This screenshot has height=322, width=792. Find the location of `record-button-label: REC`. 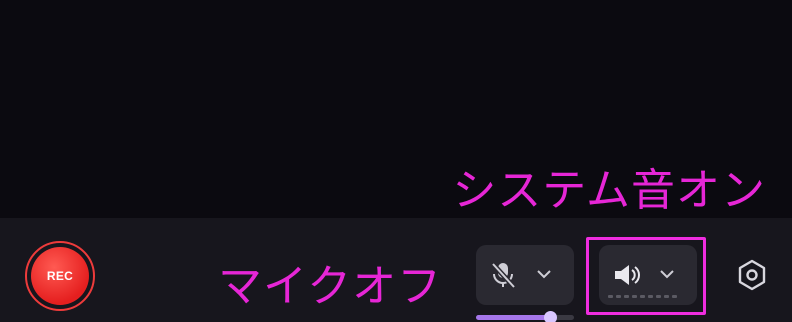

record-button-label: REC is located at coordinates (60, 276).